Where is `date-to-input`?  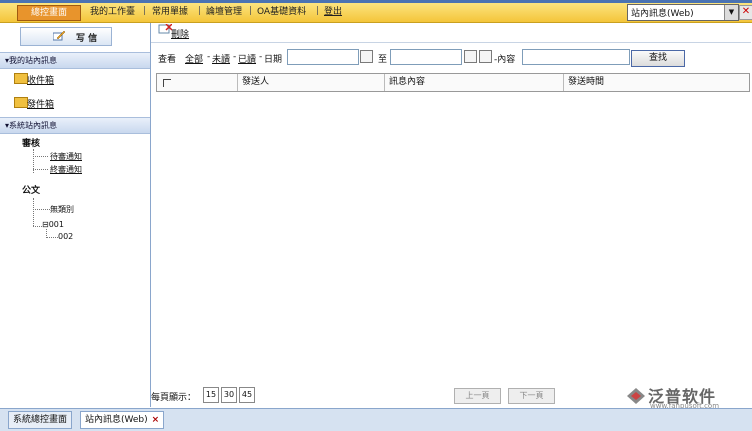 date-to-input is located at coordinates (426, 57).